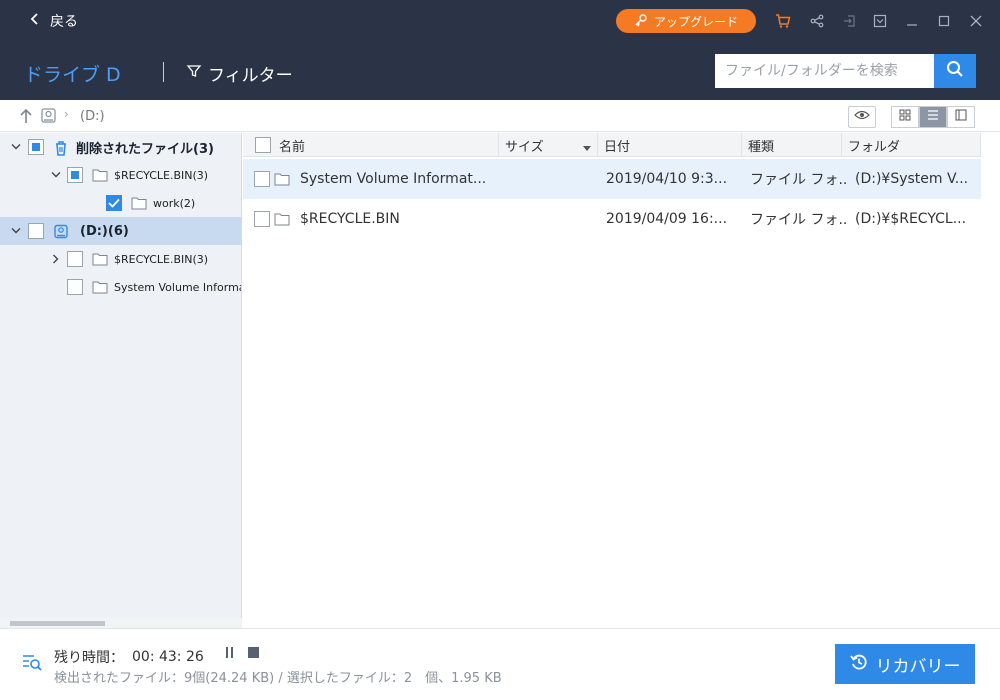  Describe the element at coordinates (129, 657) in the screenshot. I see `remaining-time: 残り時間： 00: 43: 26` at that location.